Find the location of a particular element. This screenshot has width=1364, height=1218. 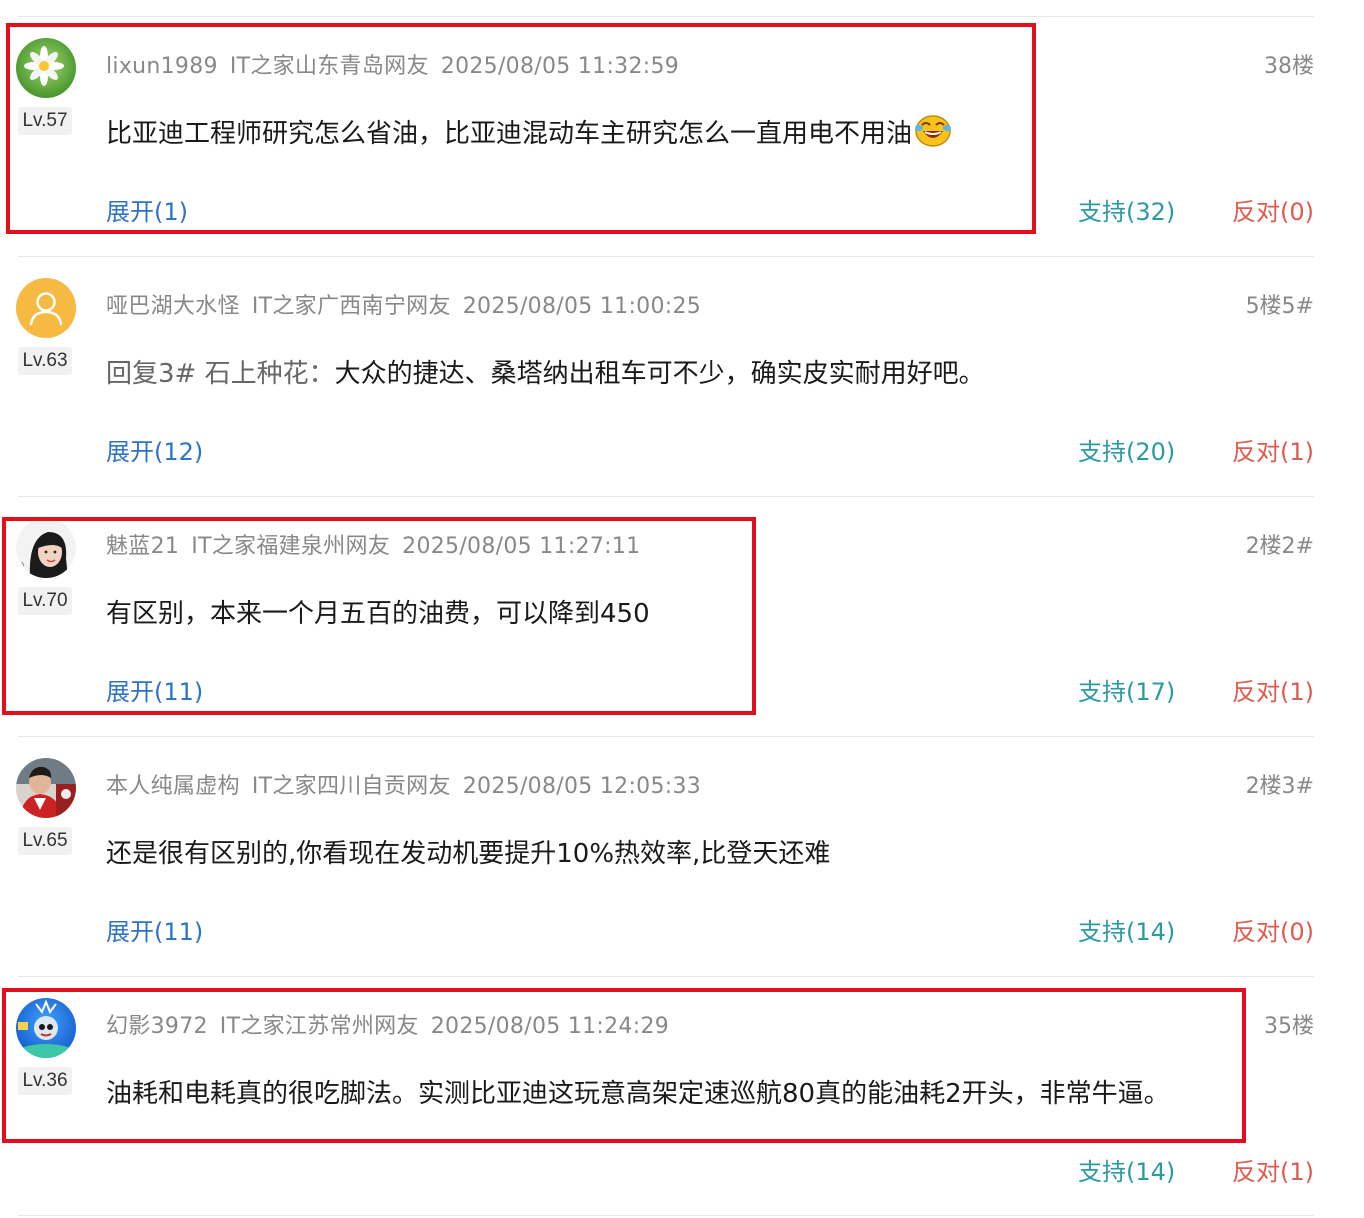

daisy-avatar is located at coordinates (46, 68).